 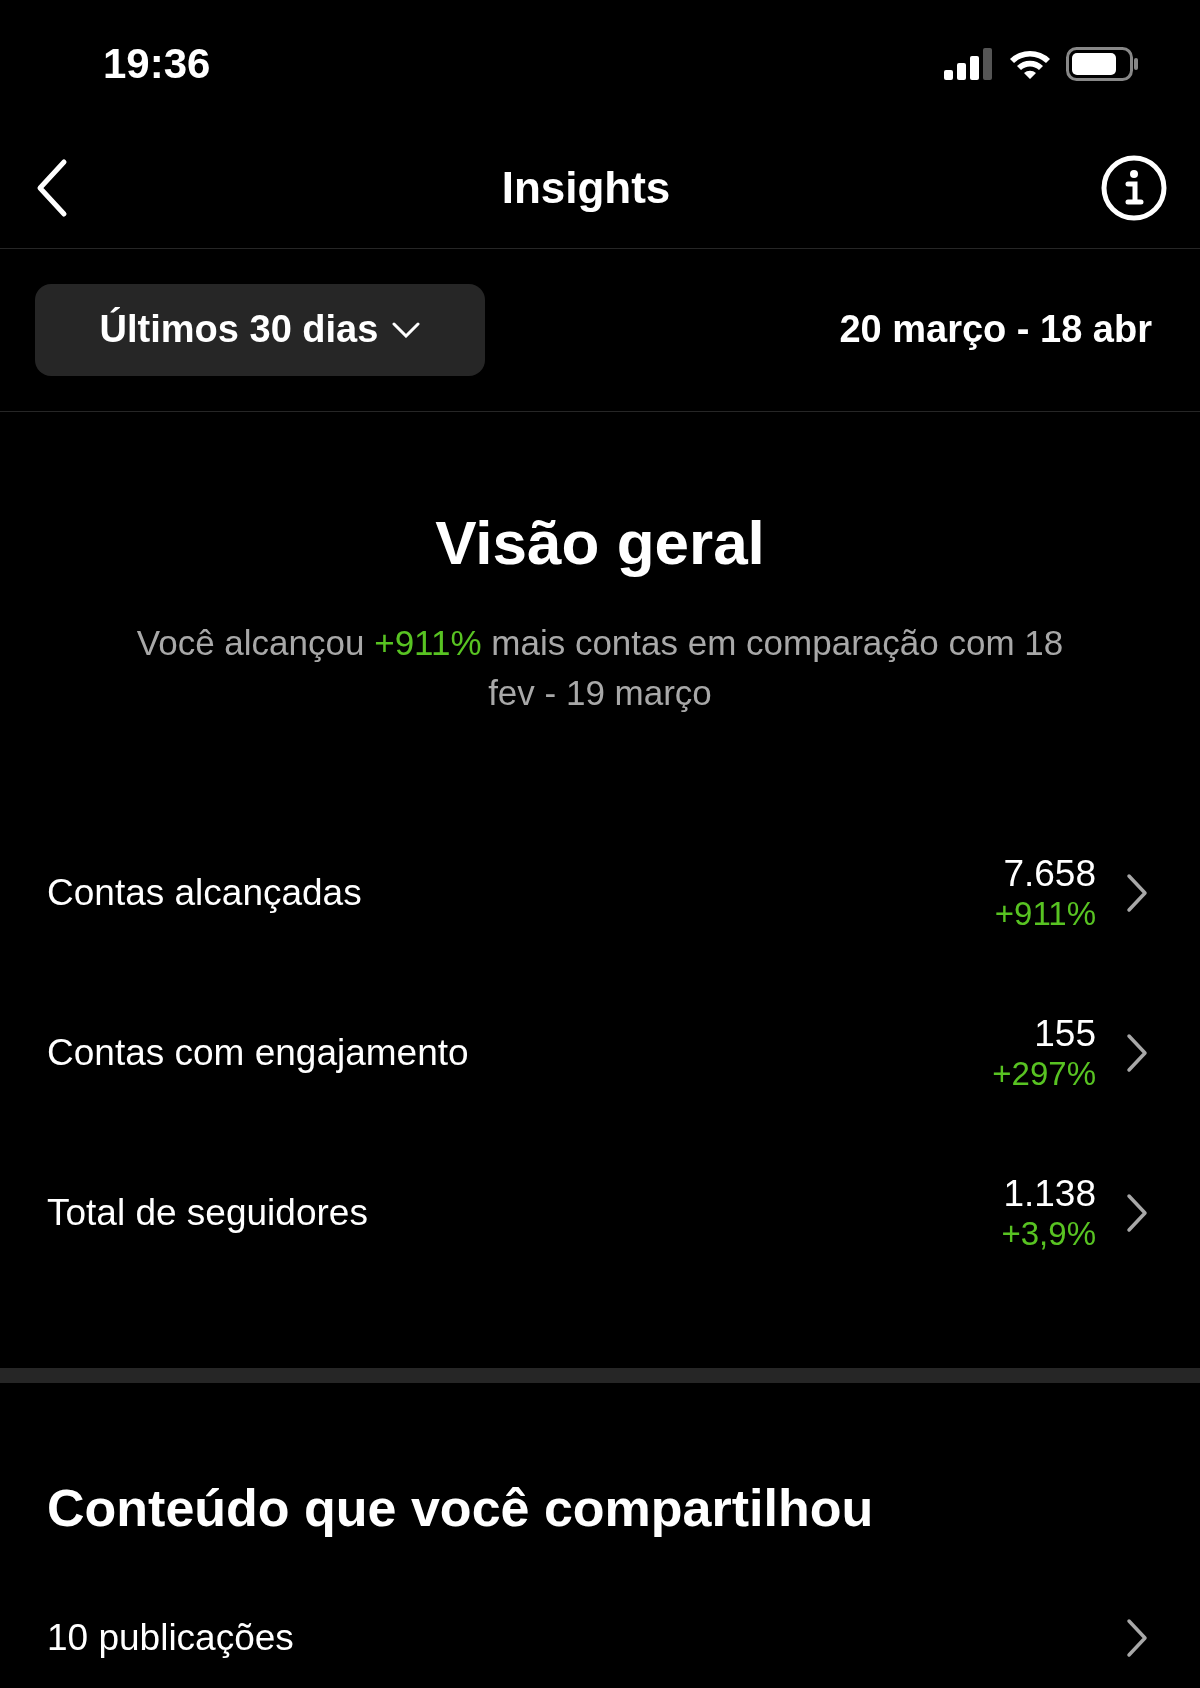 What do you see at coordinates (1065, 1033) in the screenshot?
I see `metric-value: 155` at bounding box center [1065, 1033].